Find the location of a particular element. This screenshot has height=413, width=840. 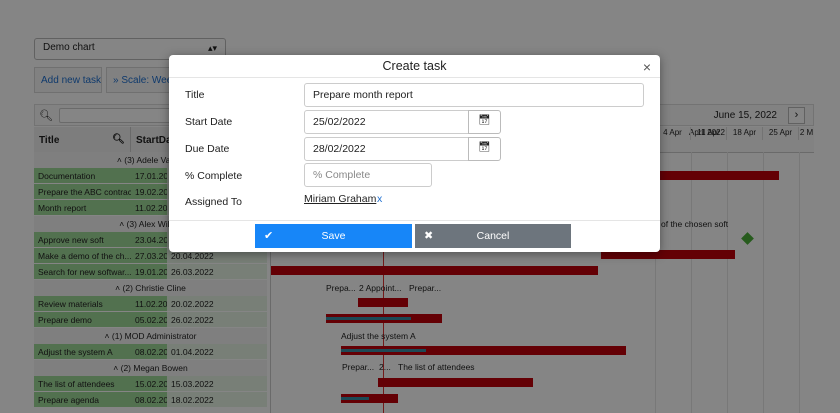

due-date-label: Due Date is located at coordinates (207, 149).